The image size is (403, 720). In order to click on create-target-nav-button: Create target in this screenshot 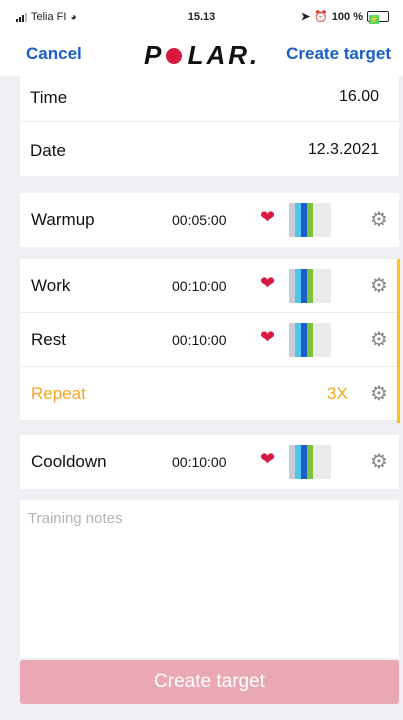, I will do `click(338, 54)`.